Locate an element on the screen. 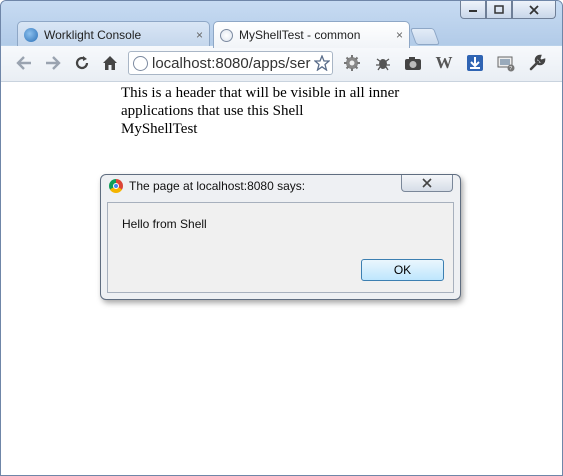  star-icon is located at coordinates (322, 63).